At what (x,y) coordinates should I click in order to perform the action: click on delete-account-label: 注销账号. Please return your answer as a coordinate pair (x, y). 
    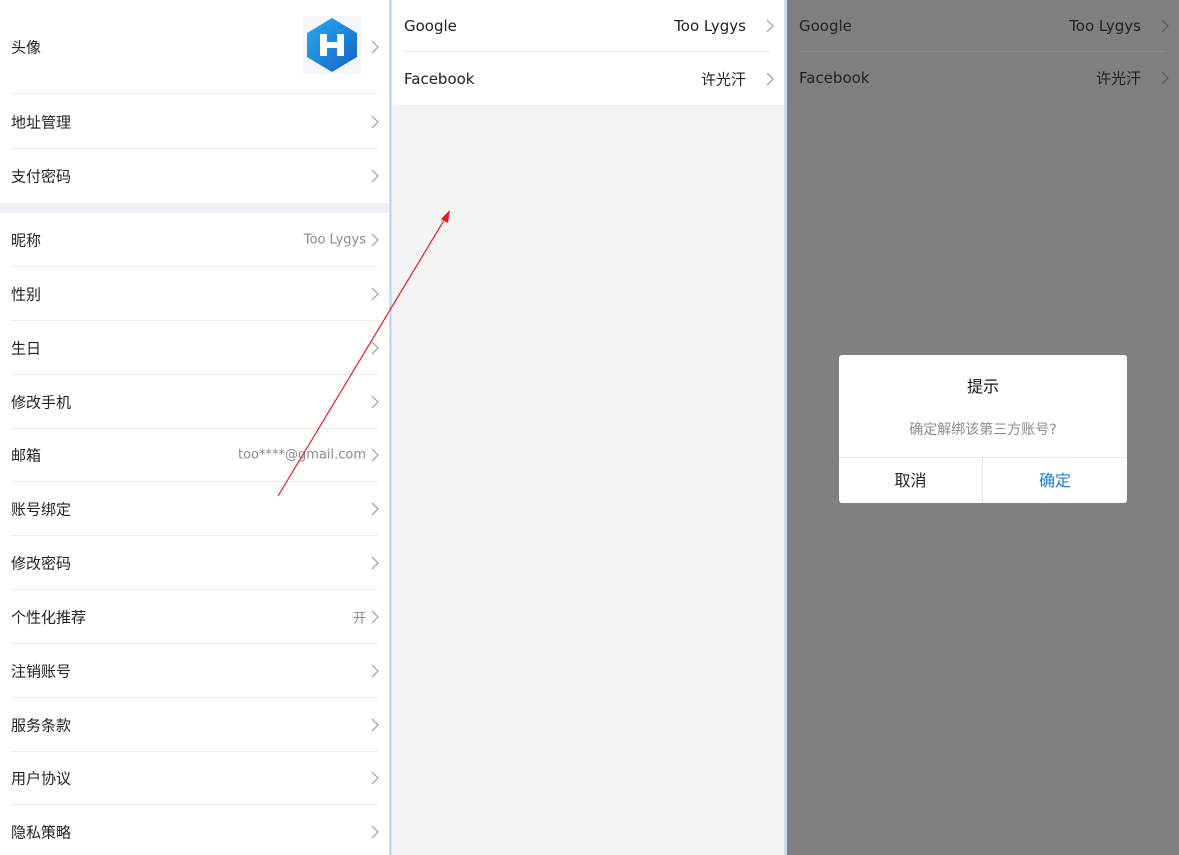
    Looking at the image, I should click on (41, 671).